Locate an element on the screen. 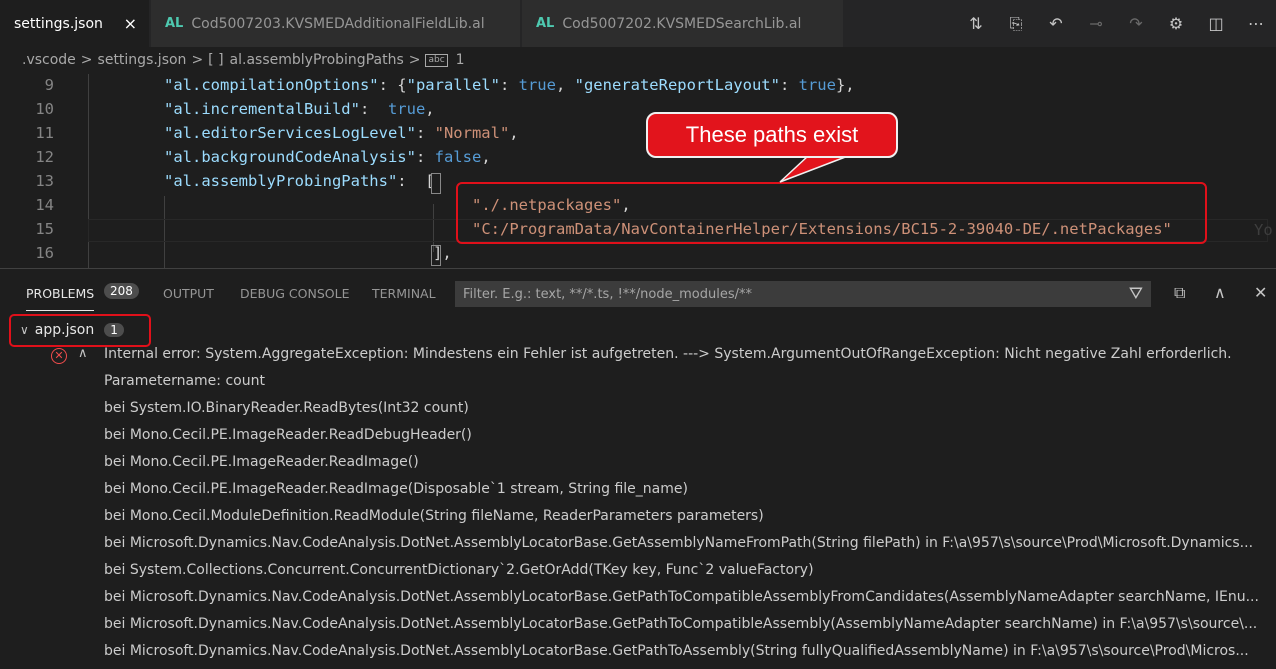 The width and height of the screenshot is (1276, 669). tab-terminal: TERMINAL is located at coordinates (404, 293).